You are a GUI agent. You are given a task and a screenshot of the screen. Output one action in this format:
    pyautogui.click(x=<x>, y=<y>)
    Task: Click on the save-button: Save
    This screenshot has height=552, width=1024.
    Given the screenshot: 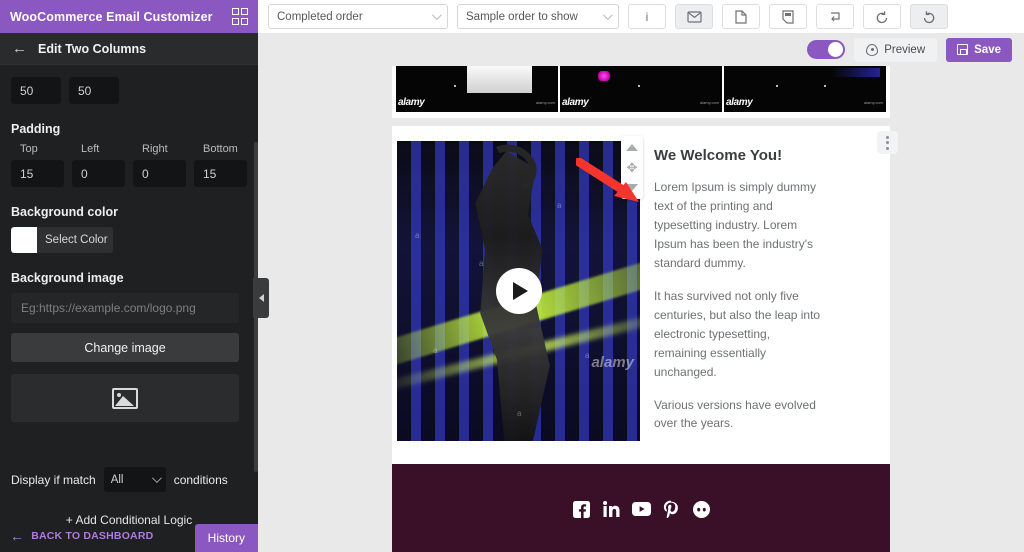 What is the action you would take?
    pyautogui.click(x=979, y=49)
    